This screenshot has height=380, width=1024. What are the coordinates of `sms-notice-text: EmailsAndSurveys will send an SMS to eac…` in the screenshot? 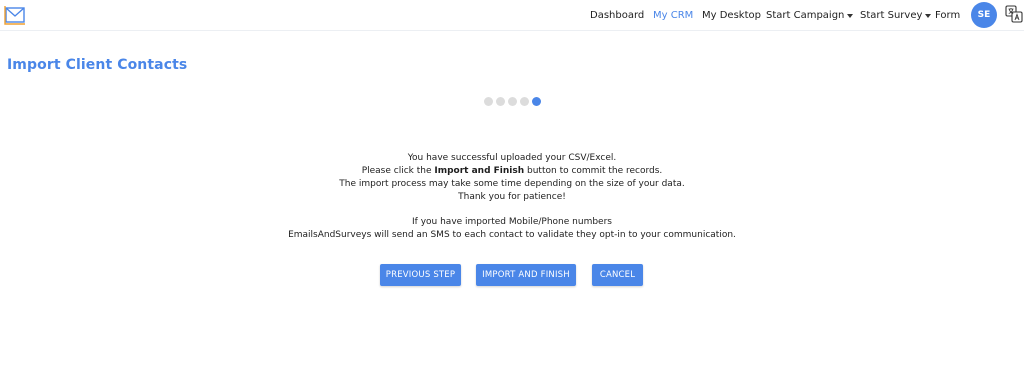 It's located at (512, 235).